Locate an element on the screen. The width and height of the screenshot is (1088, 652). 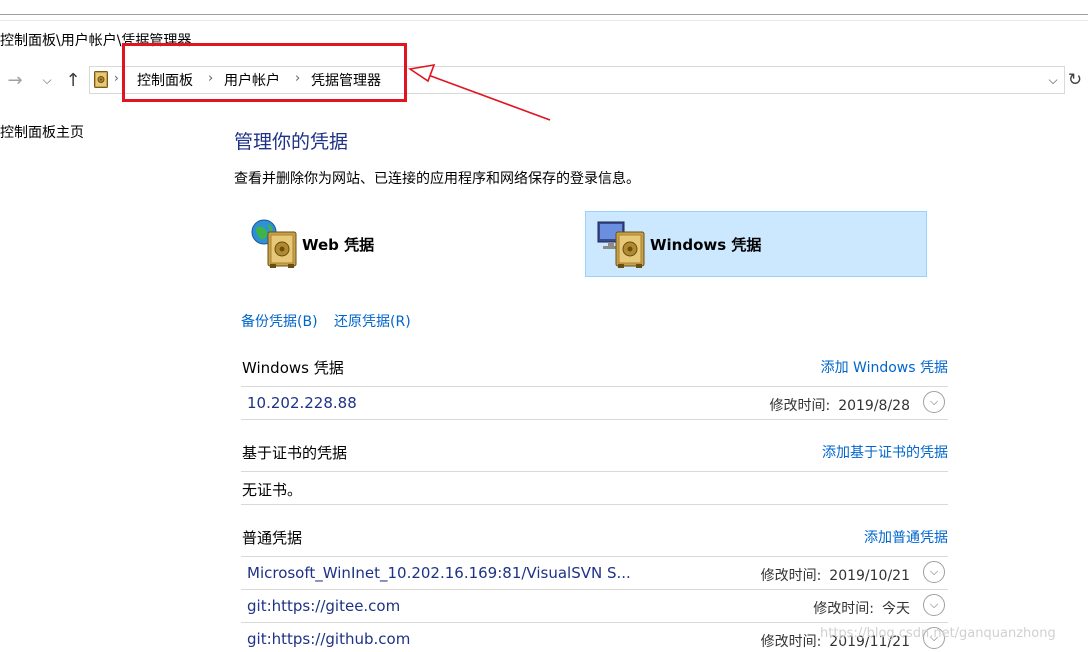
certificate-credentials-section: 基于证书的凭据 添加基于证书的凭据 无证书。 is located at coordinates (594, 473).